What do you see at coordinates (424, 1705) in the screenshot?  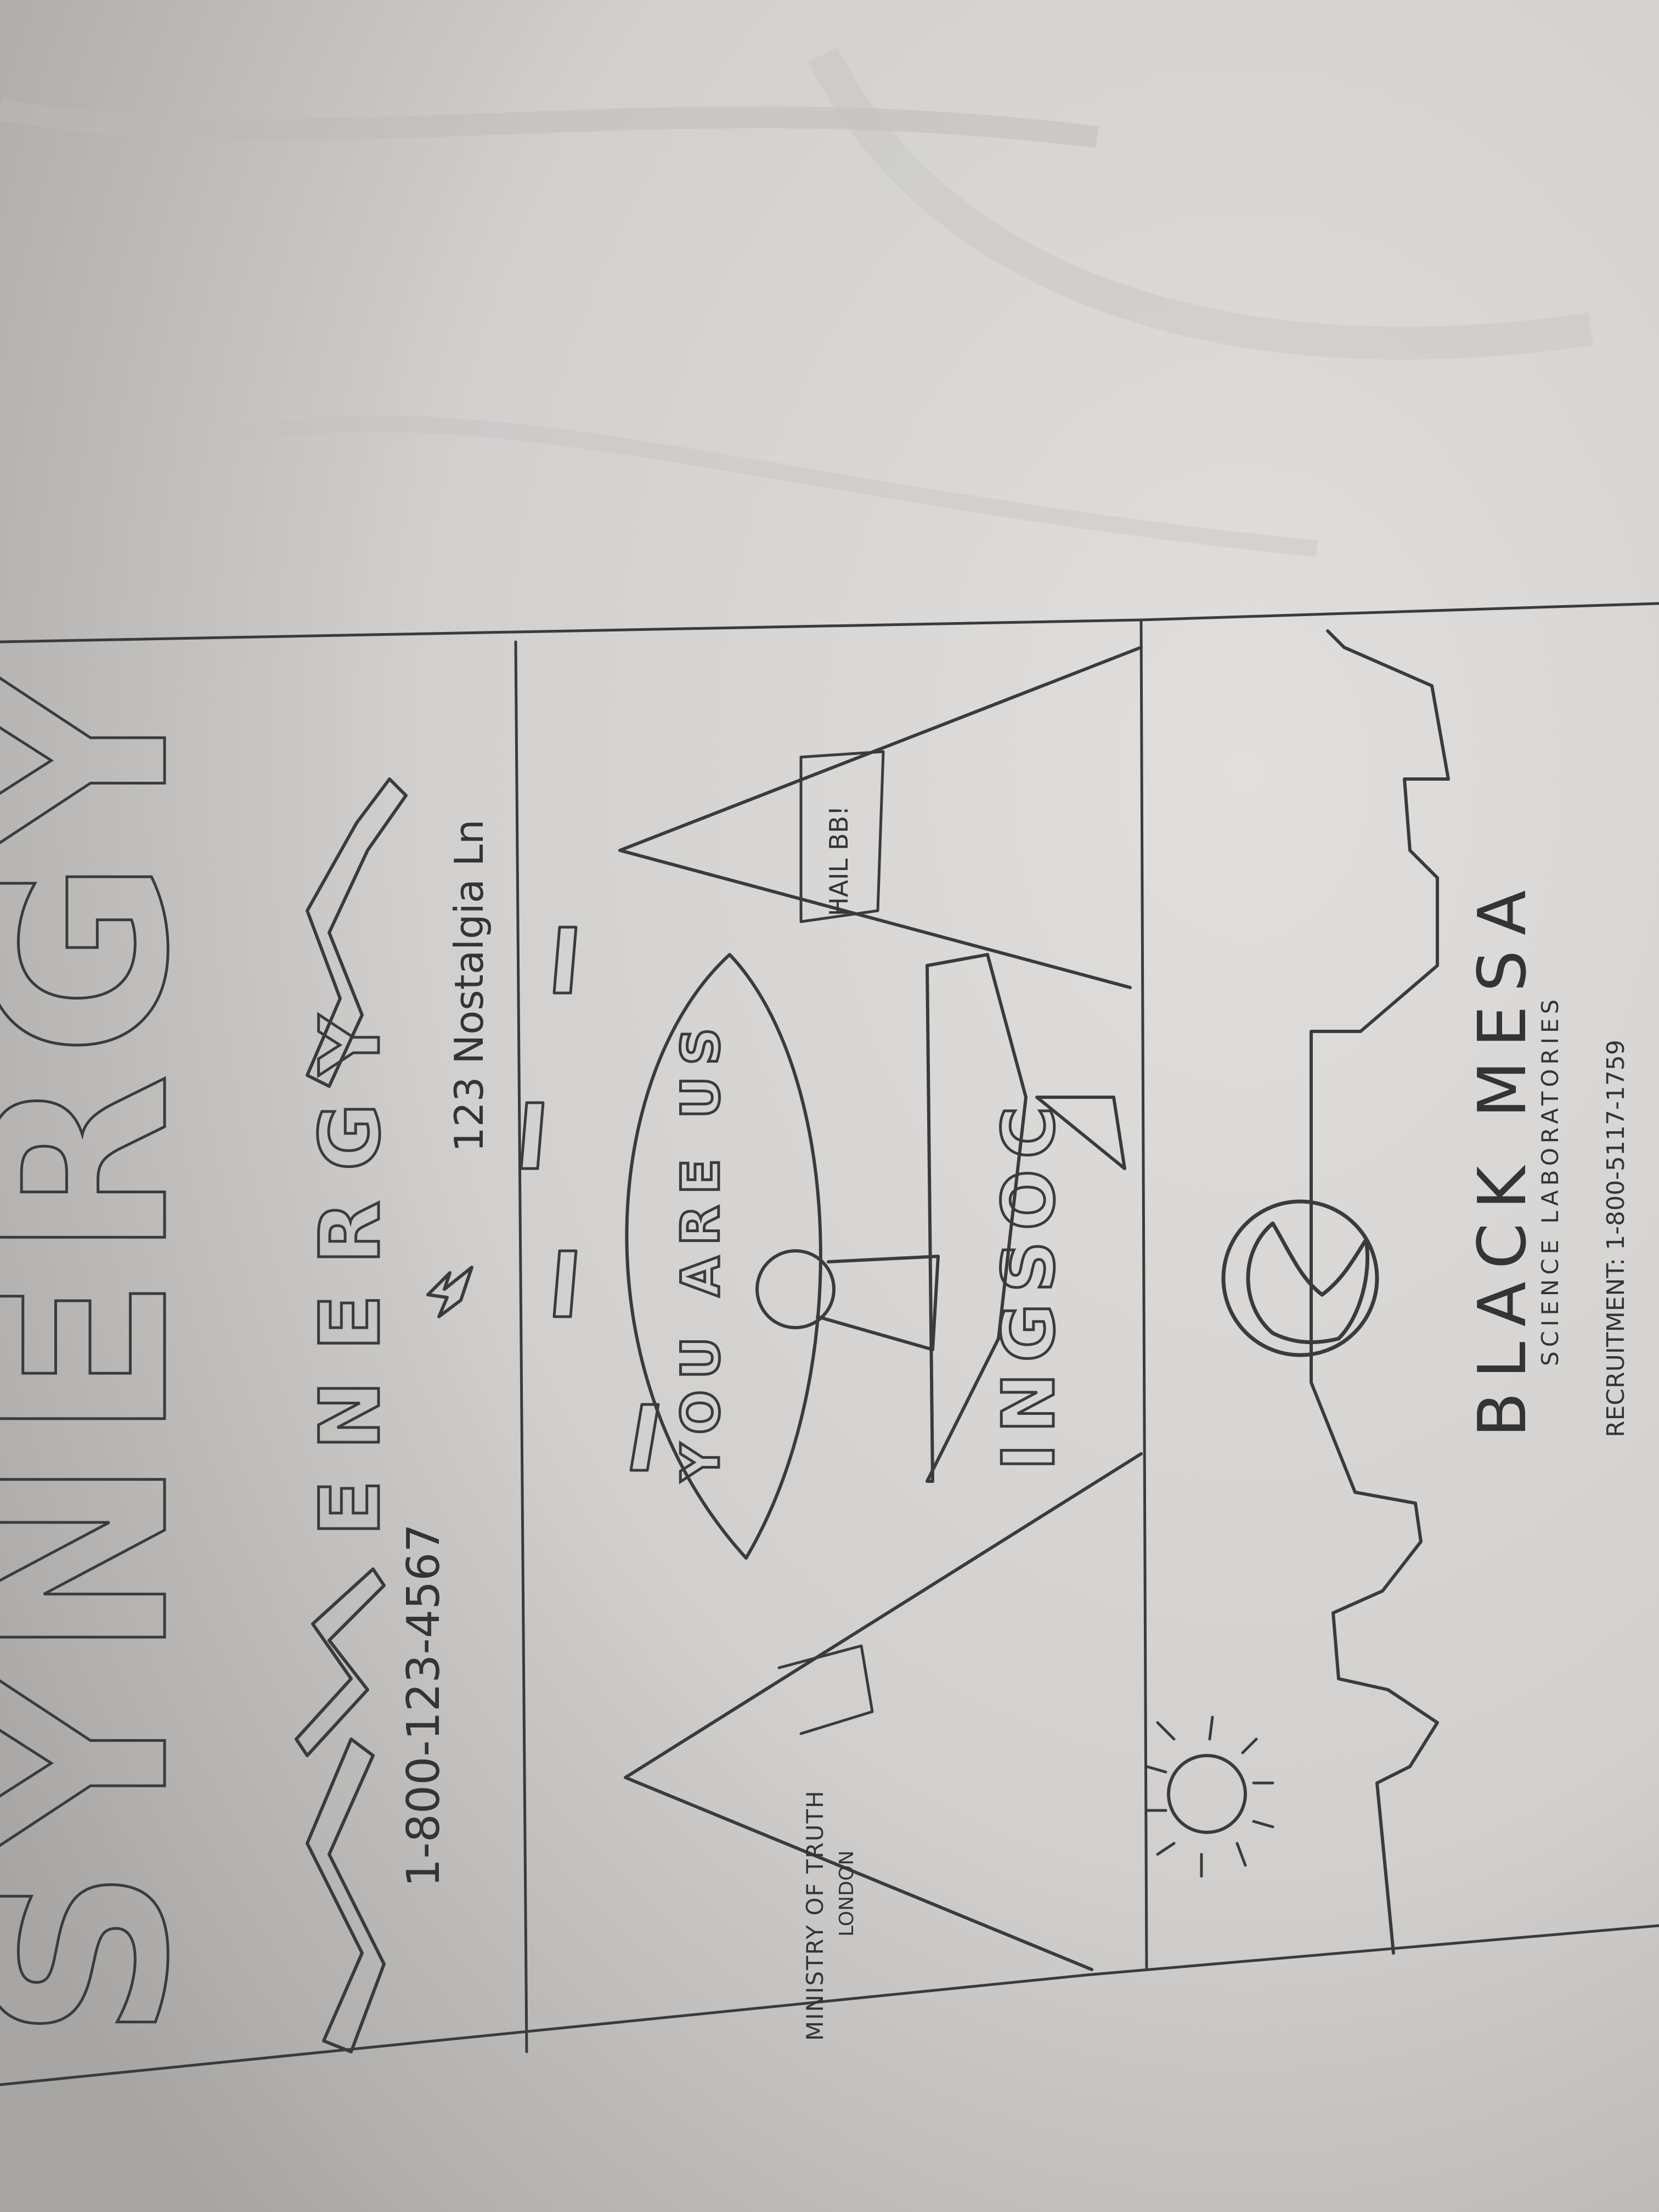 I see `synergy-phone: 1-800-123-4567` at bounding box center [424, 1705].